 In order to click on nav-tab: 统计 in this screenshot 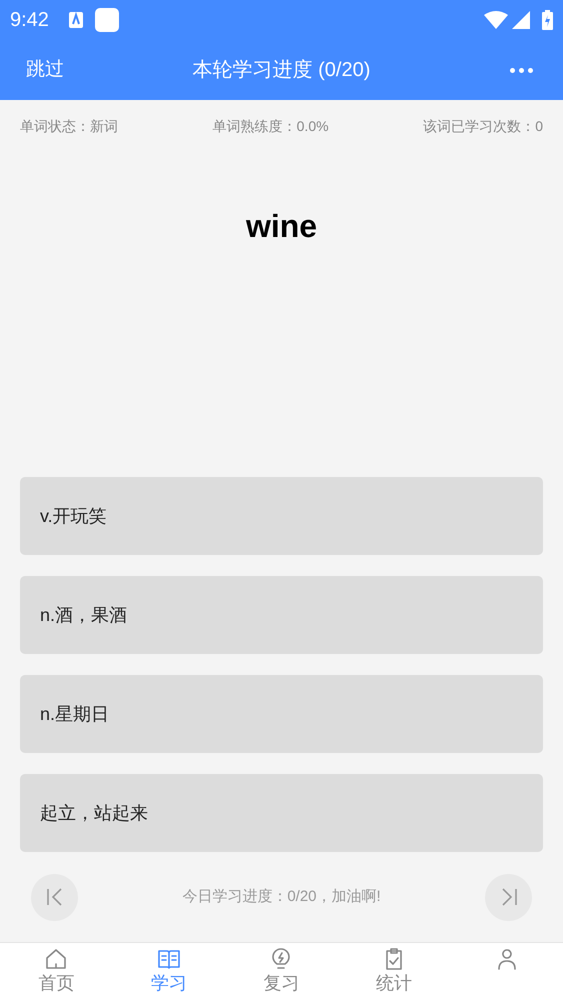, I will do `click(394, 971)`.